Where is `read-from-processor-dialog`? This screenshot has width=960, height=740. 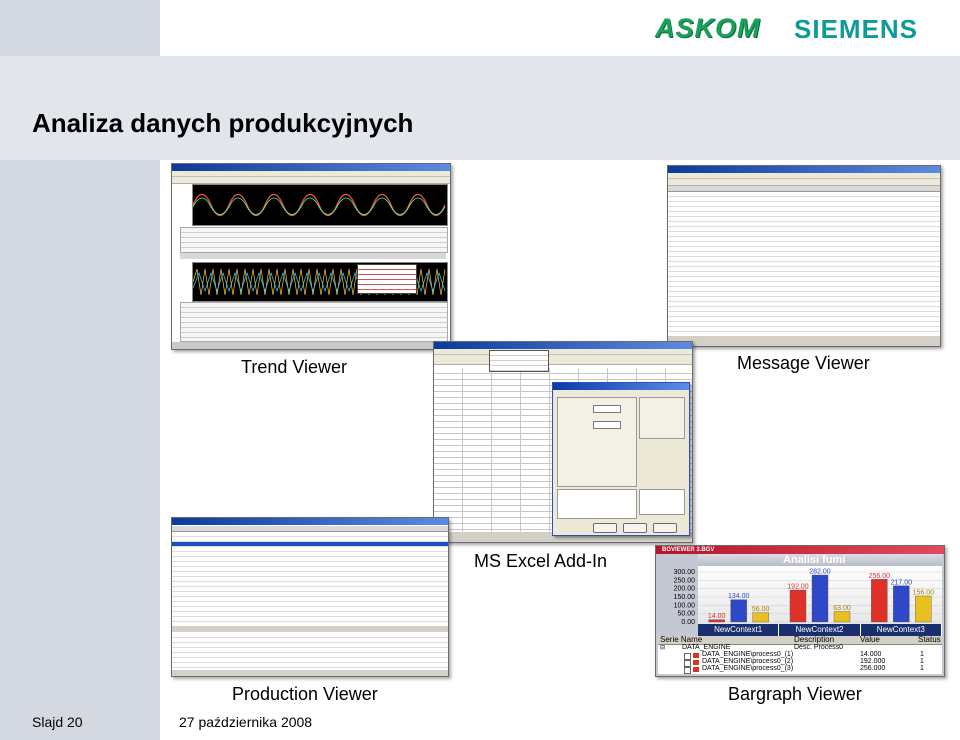
read-from-processor-dialog is located at coordinates (621, 459).